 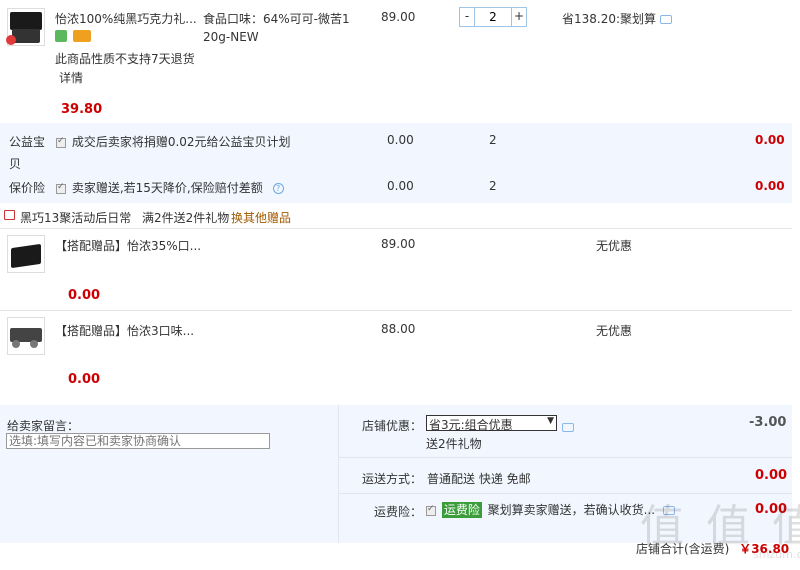 I want to click on product-spec: 食品口味：64%可可-微苦120g-NEW, so click(x=276, y=28).